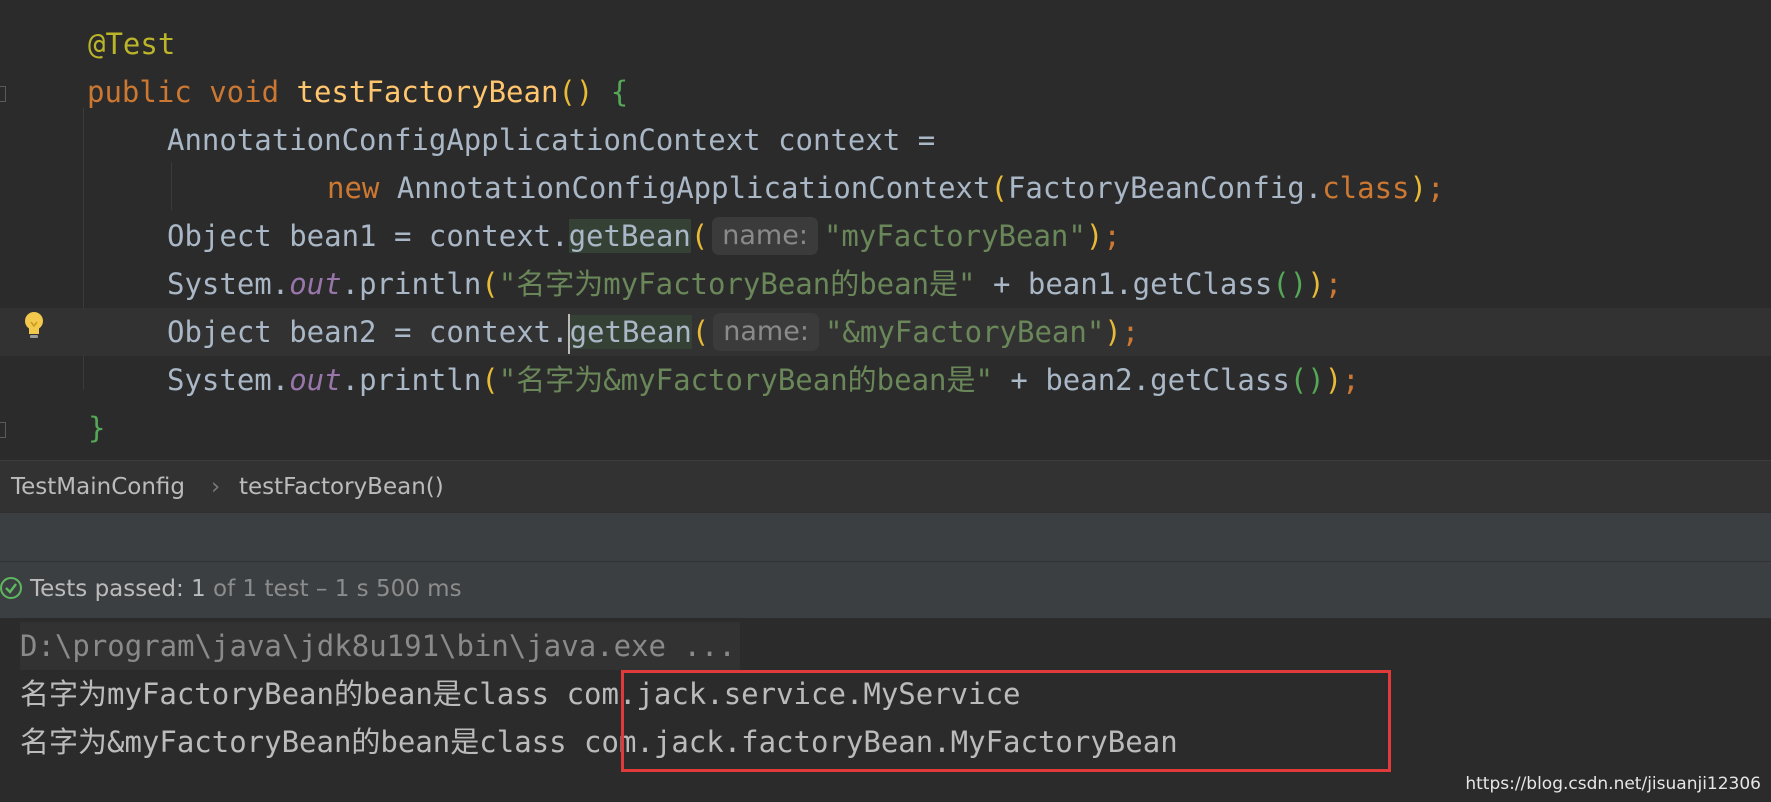 The width and height of the screenshot is (1771, 802). What do you see at coordinates (368, 332) in the screenshot?
I see `code-text: Object bean2 = context.` at bounding box center [368, 332].